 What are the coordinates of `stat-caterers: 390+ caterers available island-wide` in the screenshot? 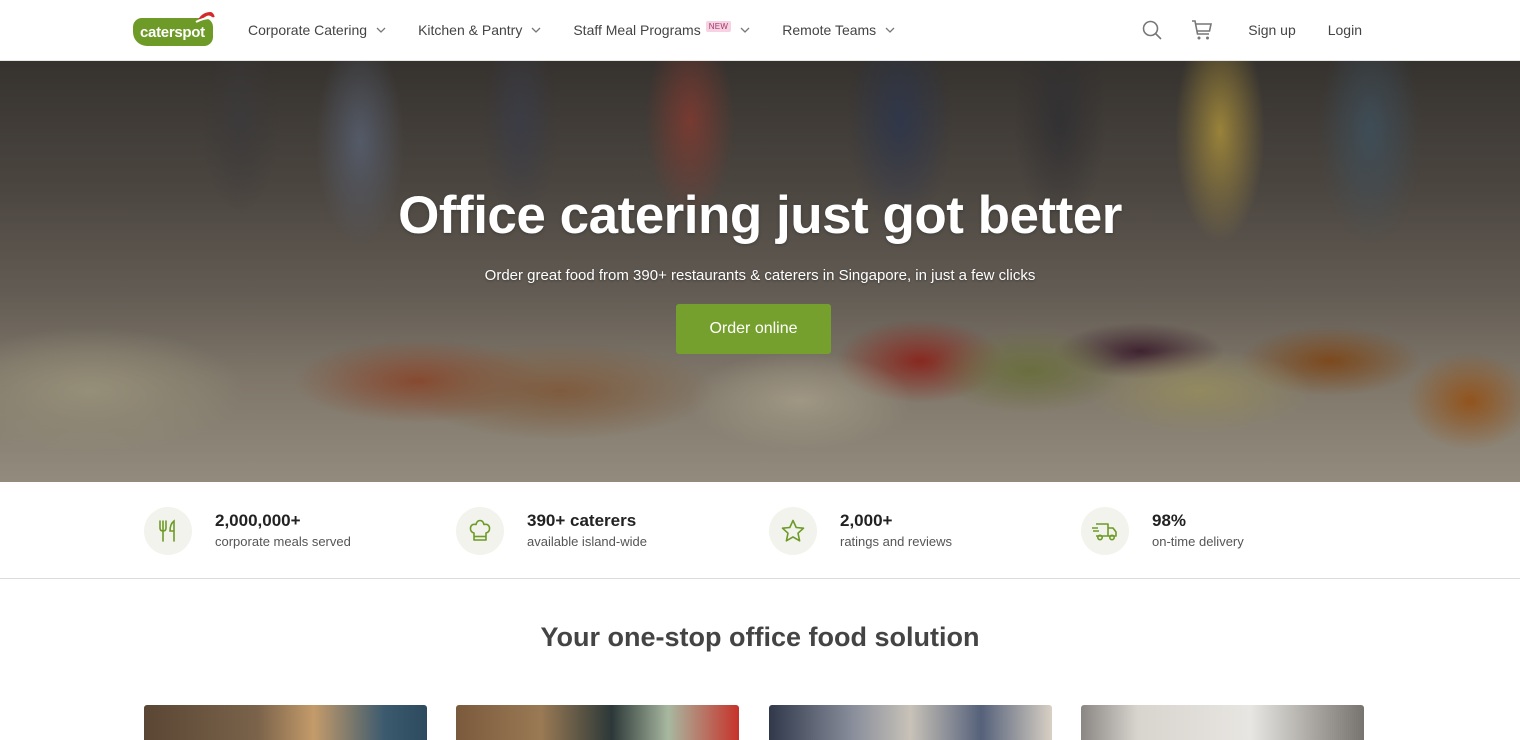 It's located at (551, 531).